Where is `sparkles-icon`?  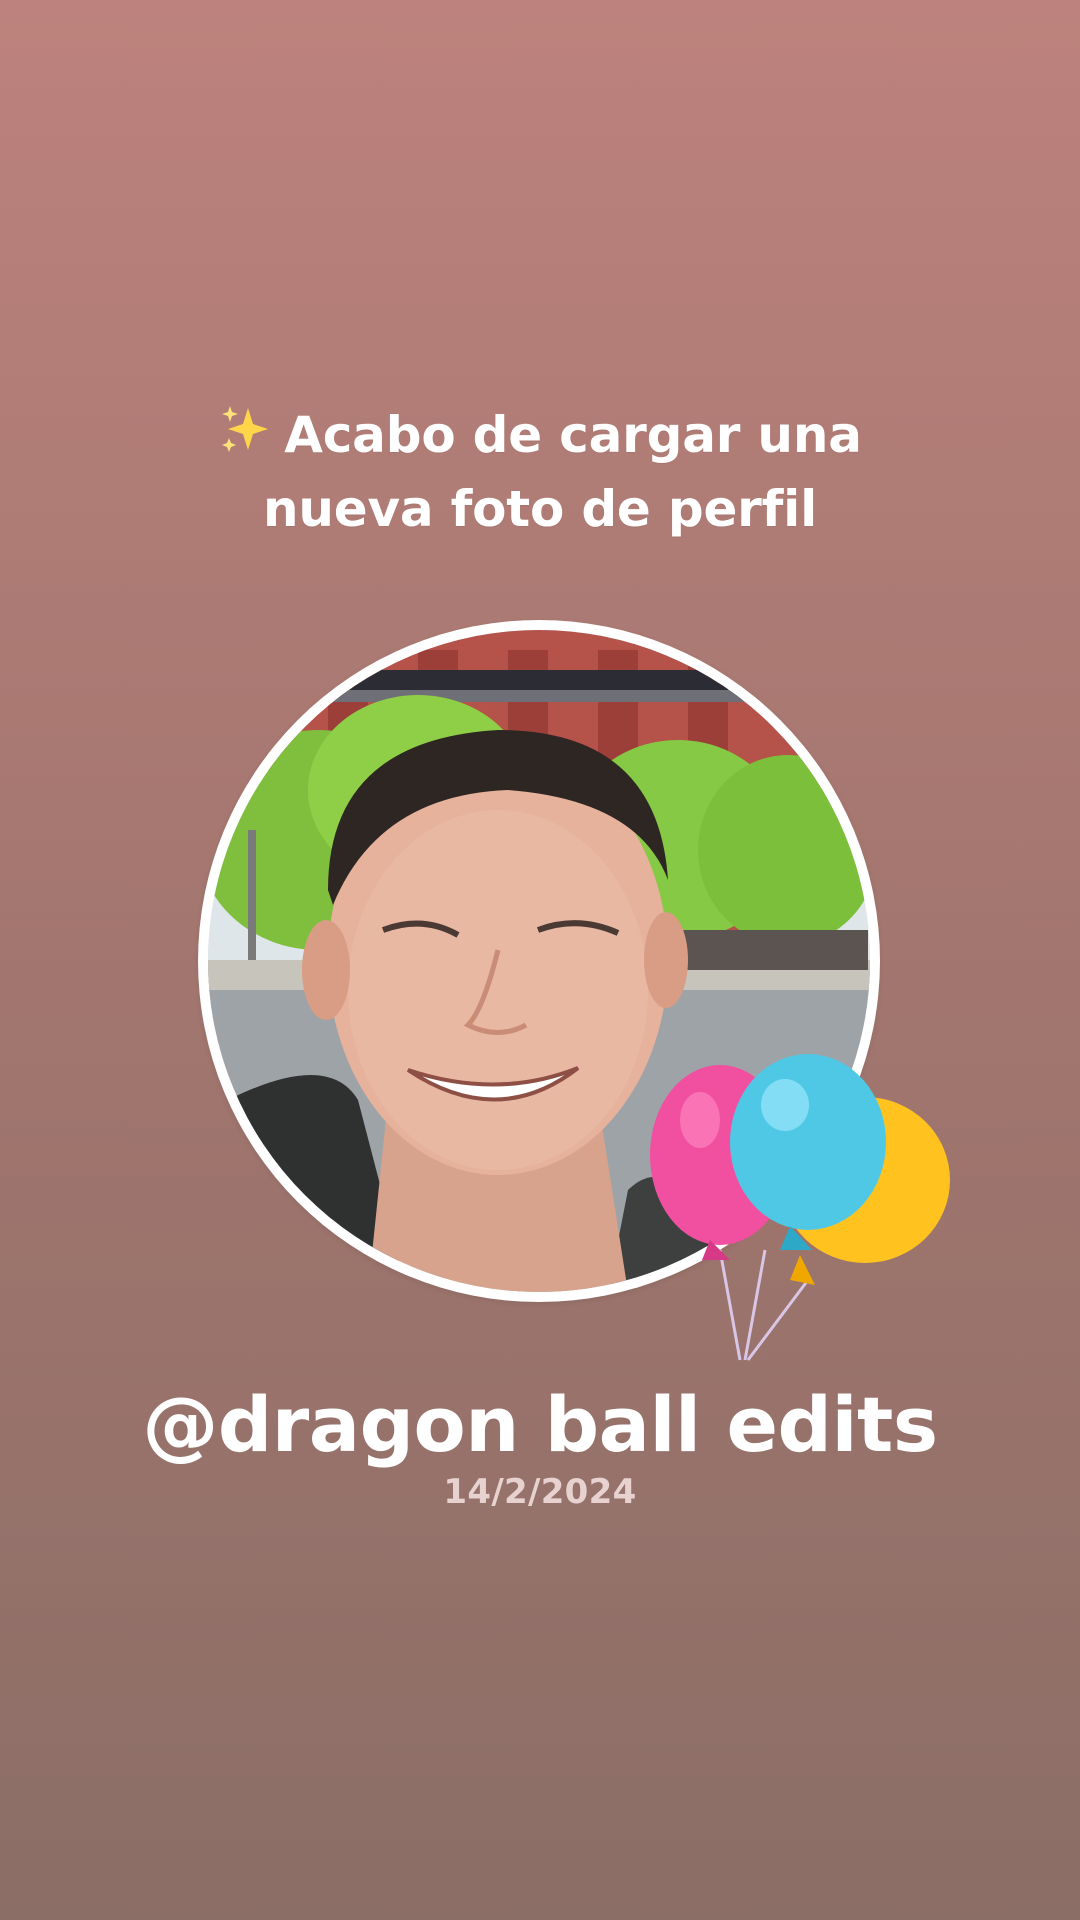 sparkles-icon is located at coordinates (245, 429).